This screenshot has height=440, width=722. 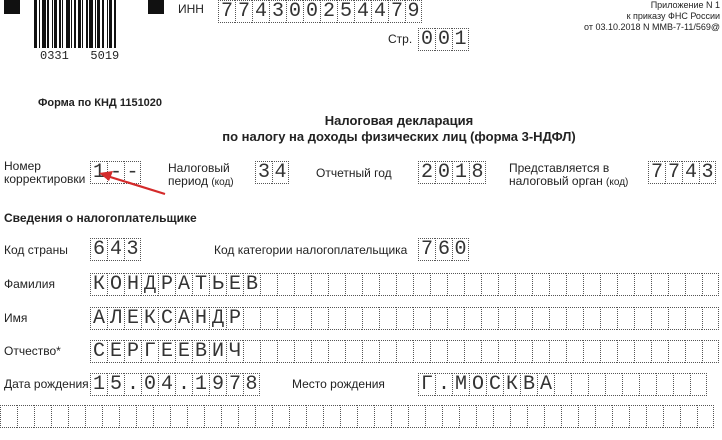 I want to click on char-cell: 7, so click(x=226, y=11).